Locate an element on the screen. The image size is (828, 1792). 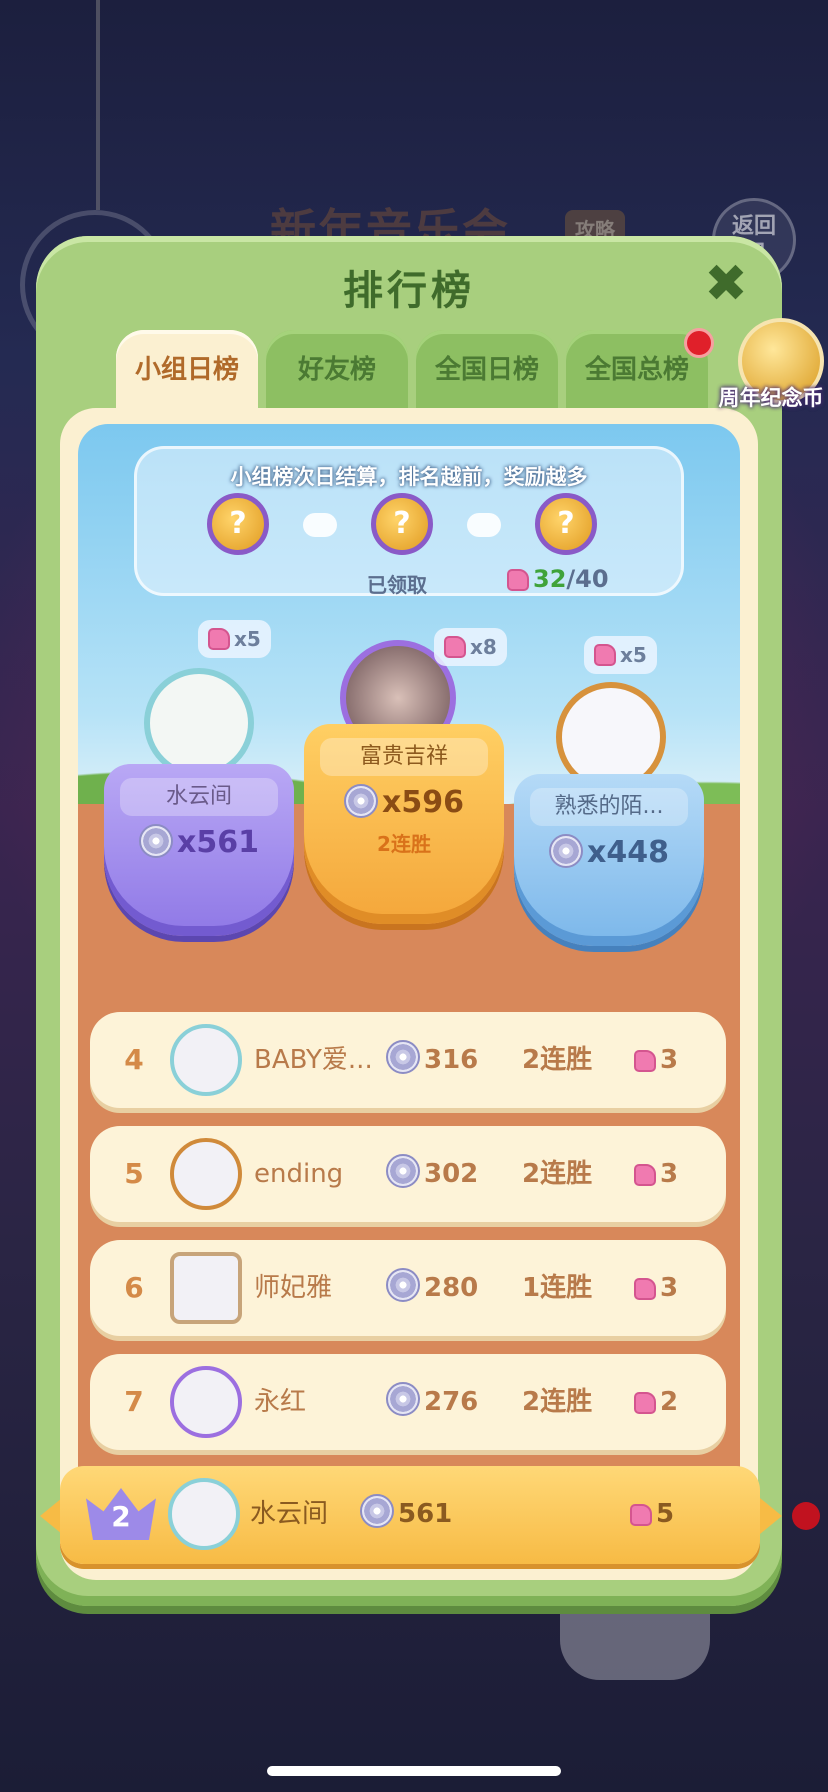
arrow-left-icon is located at coordinates (51, 1516).